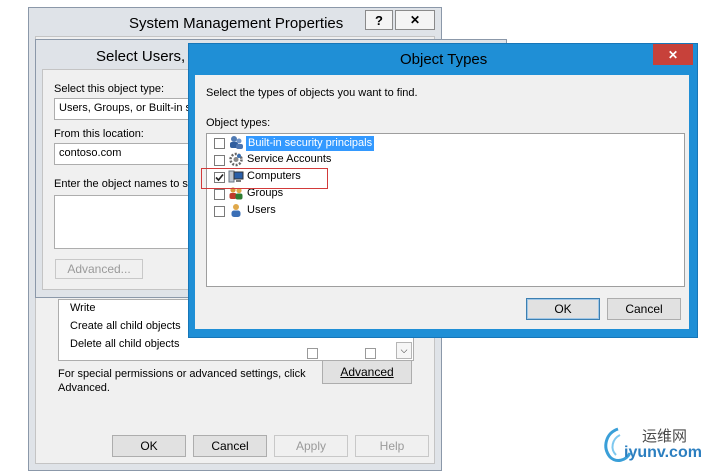 This screenshot has height=471, width=706. Describe the element at coordinates (444, 59) in the screenshot. I see `object-types-title: Object Types` at that location.